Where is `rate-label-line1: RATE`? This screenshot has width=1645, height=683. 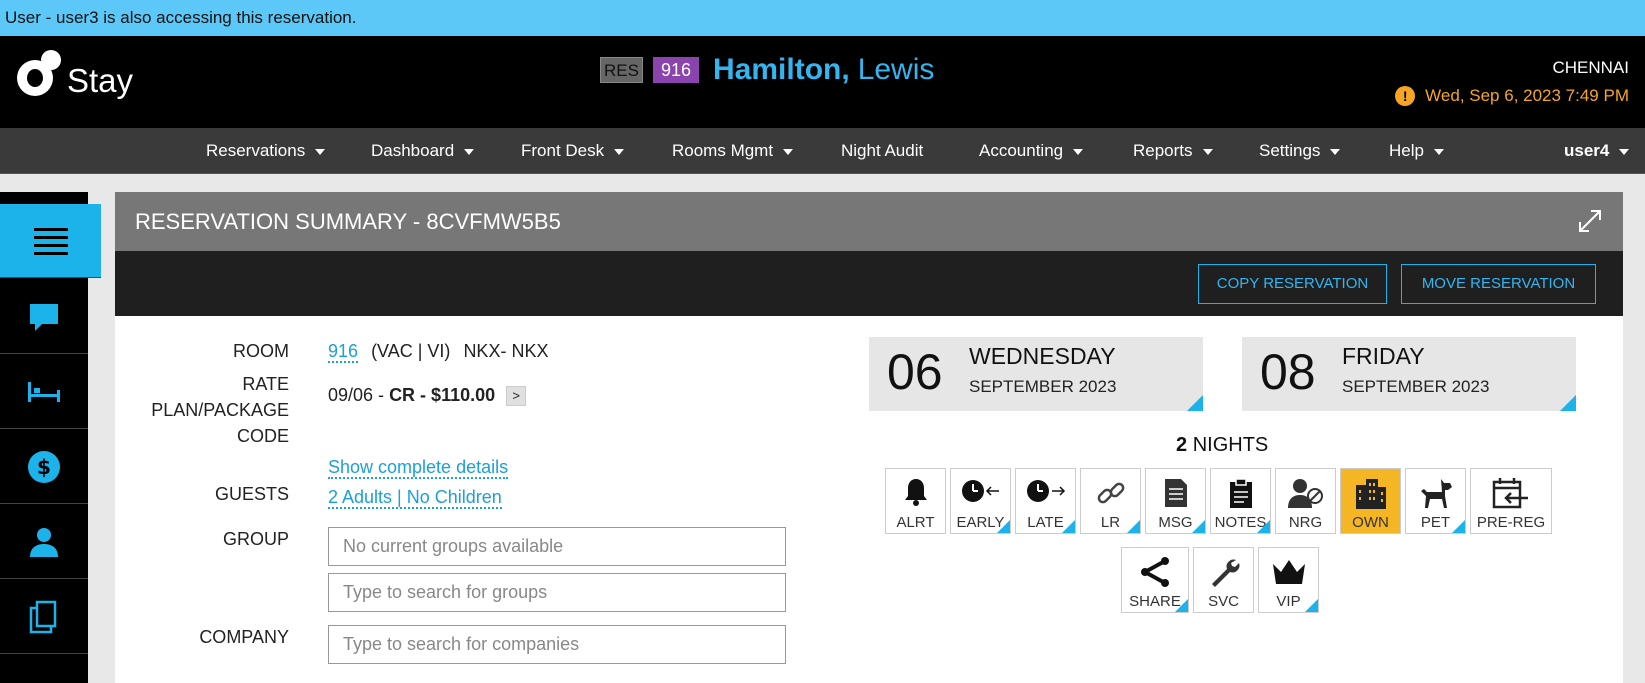 rate-label-line1: RATE is located at coordinates (265, 384).